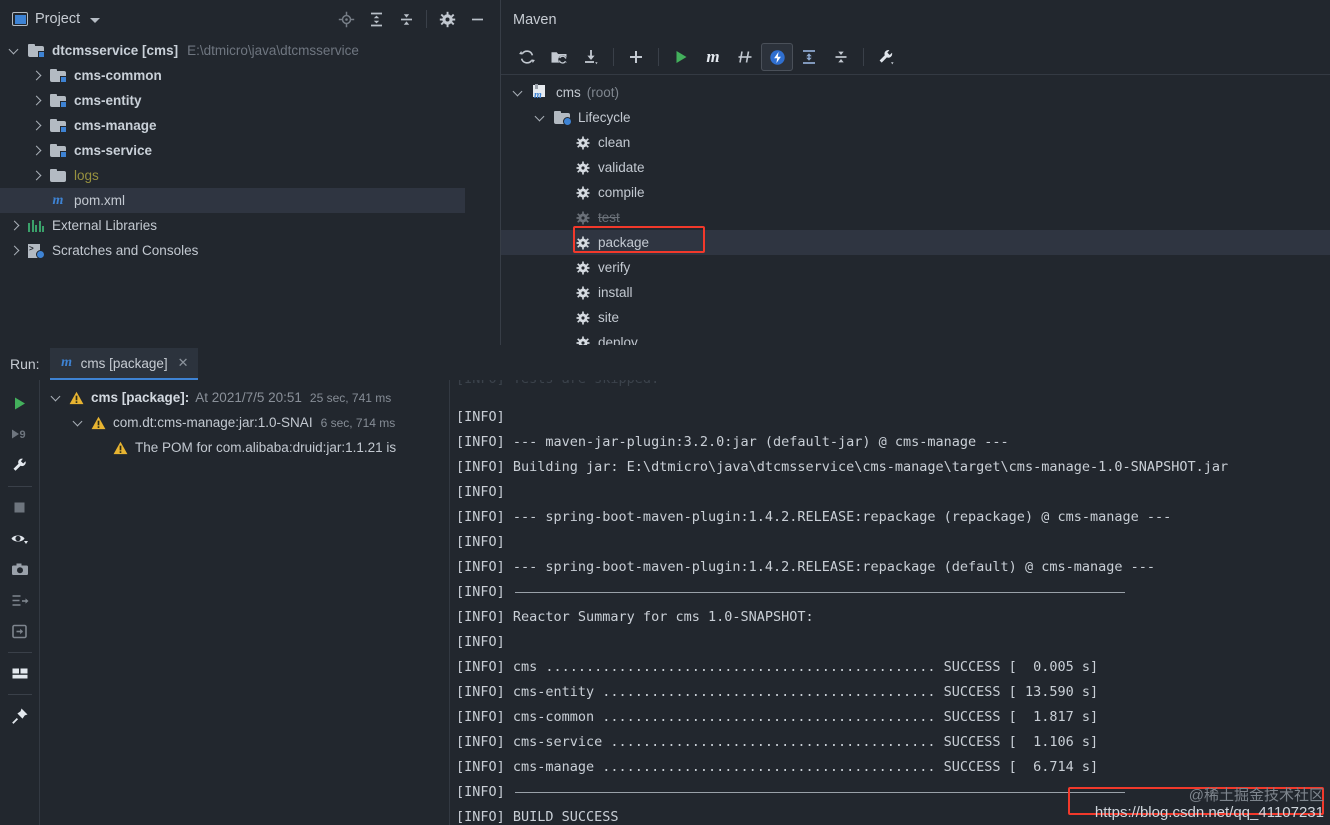 The width and height of the screenshot is (1330, 825). Describe the element at coordinates (20, 19) in the screenshot. I see `project-view-icon` at that location.